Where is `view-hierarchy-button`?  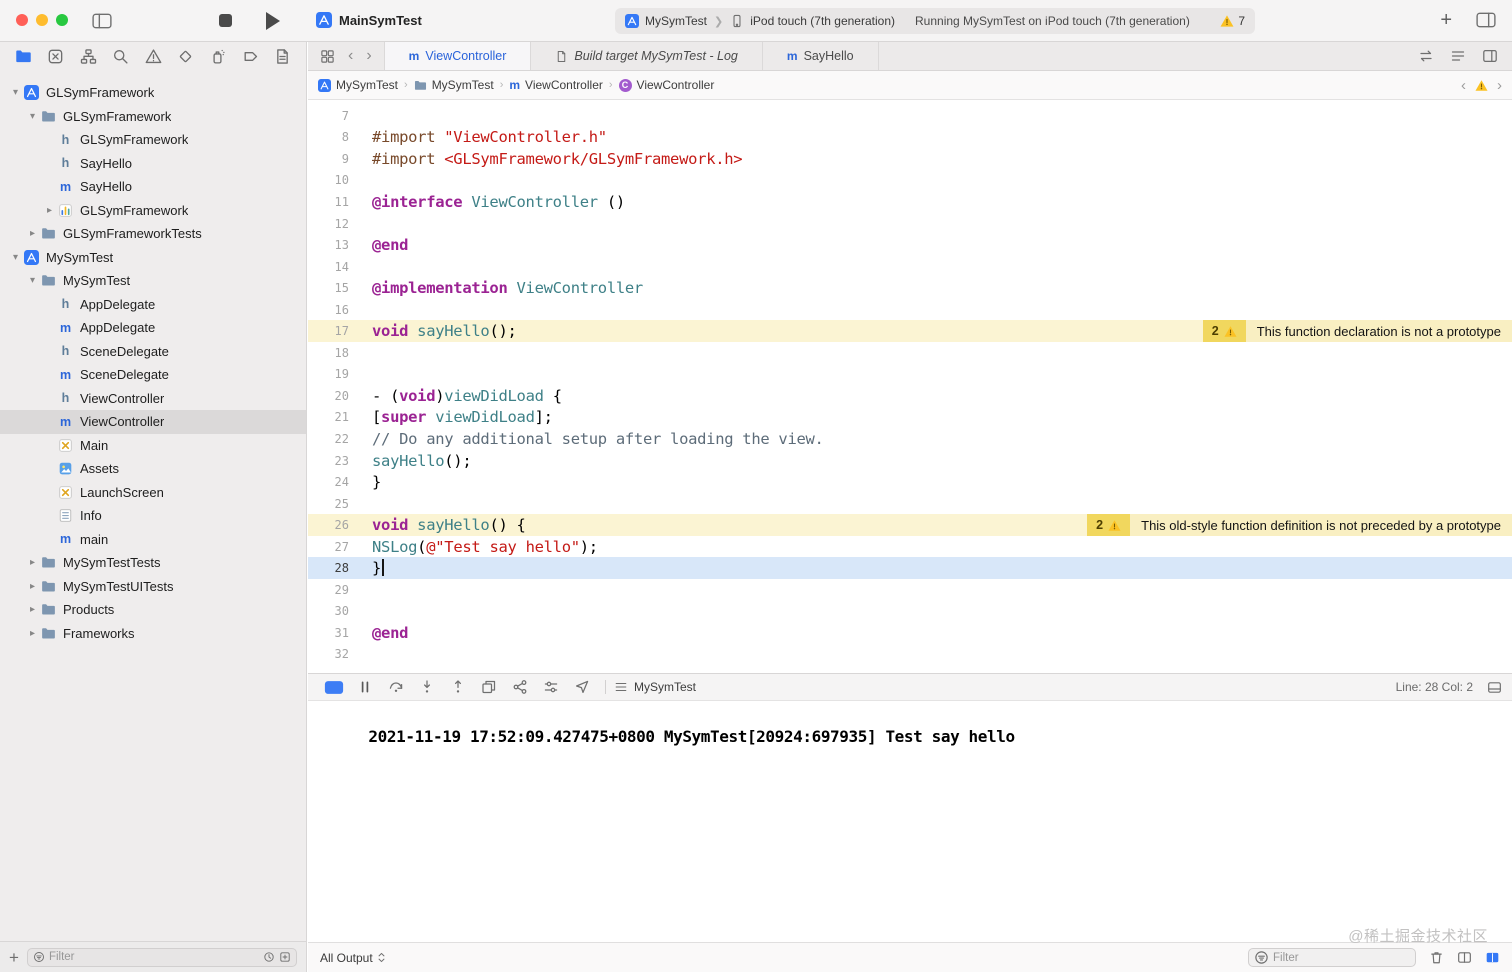
view-hierarchy-button is located at coordinates (488, 687).